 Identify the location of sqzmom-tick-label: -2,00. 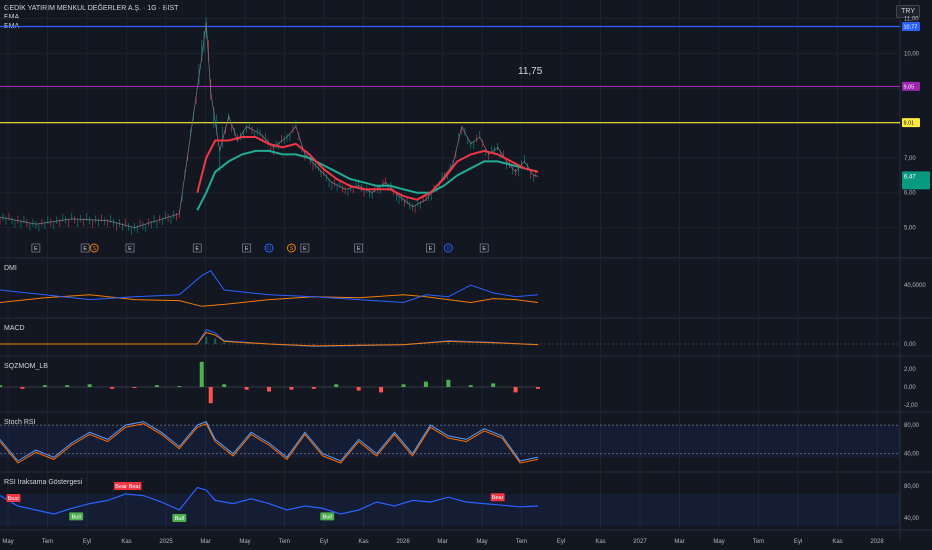
(911, 406).